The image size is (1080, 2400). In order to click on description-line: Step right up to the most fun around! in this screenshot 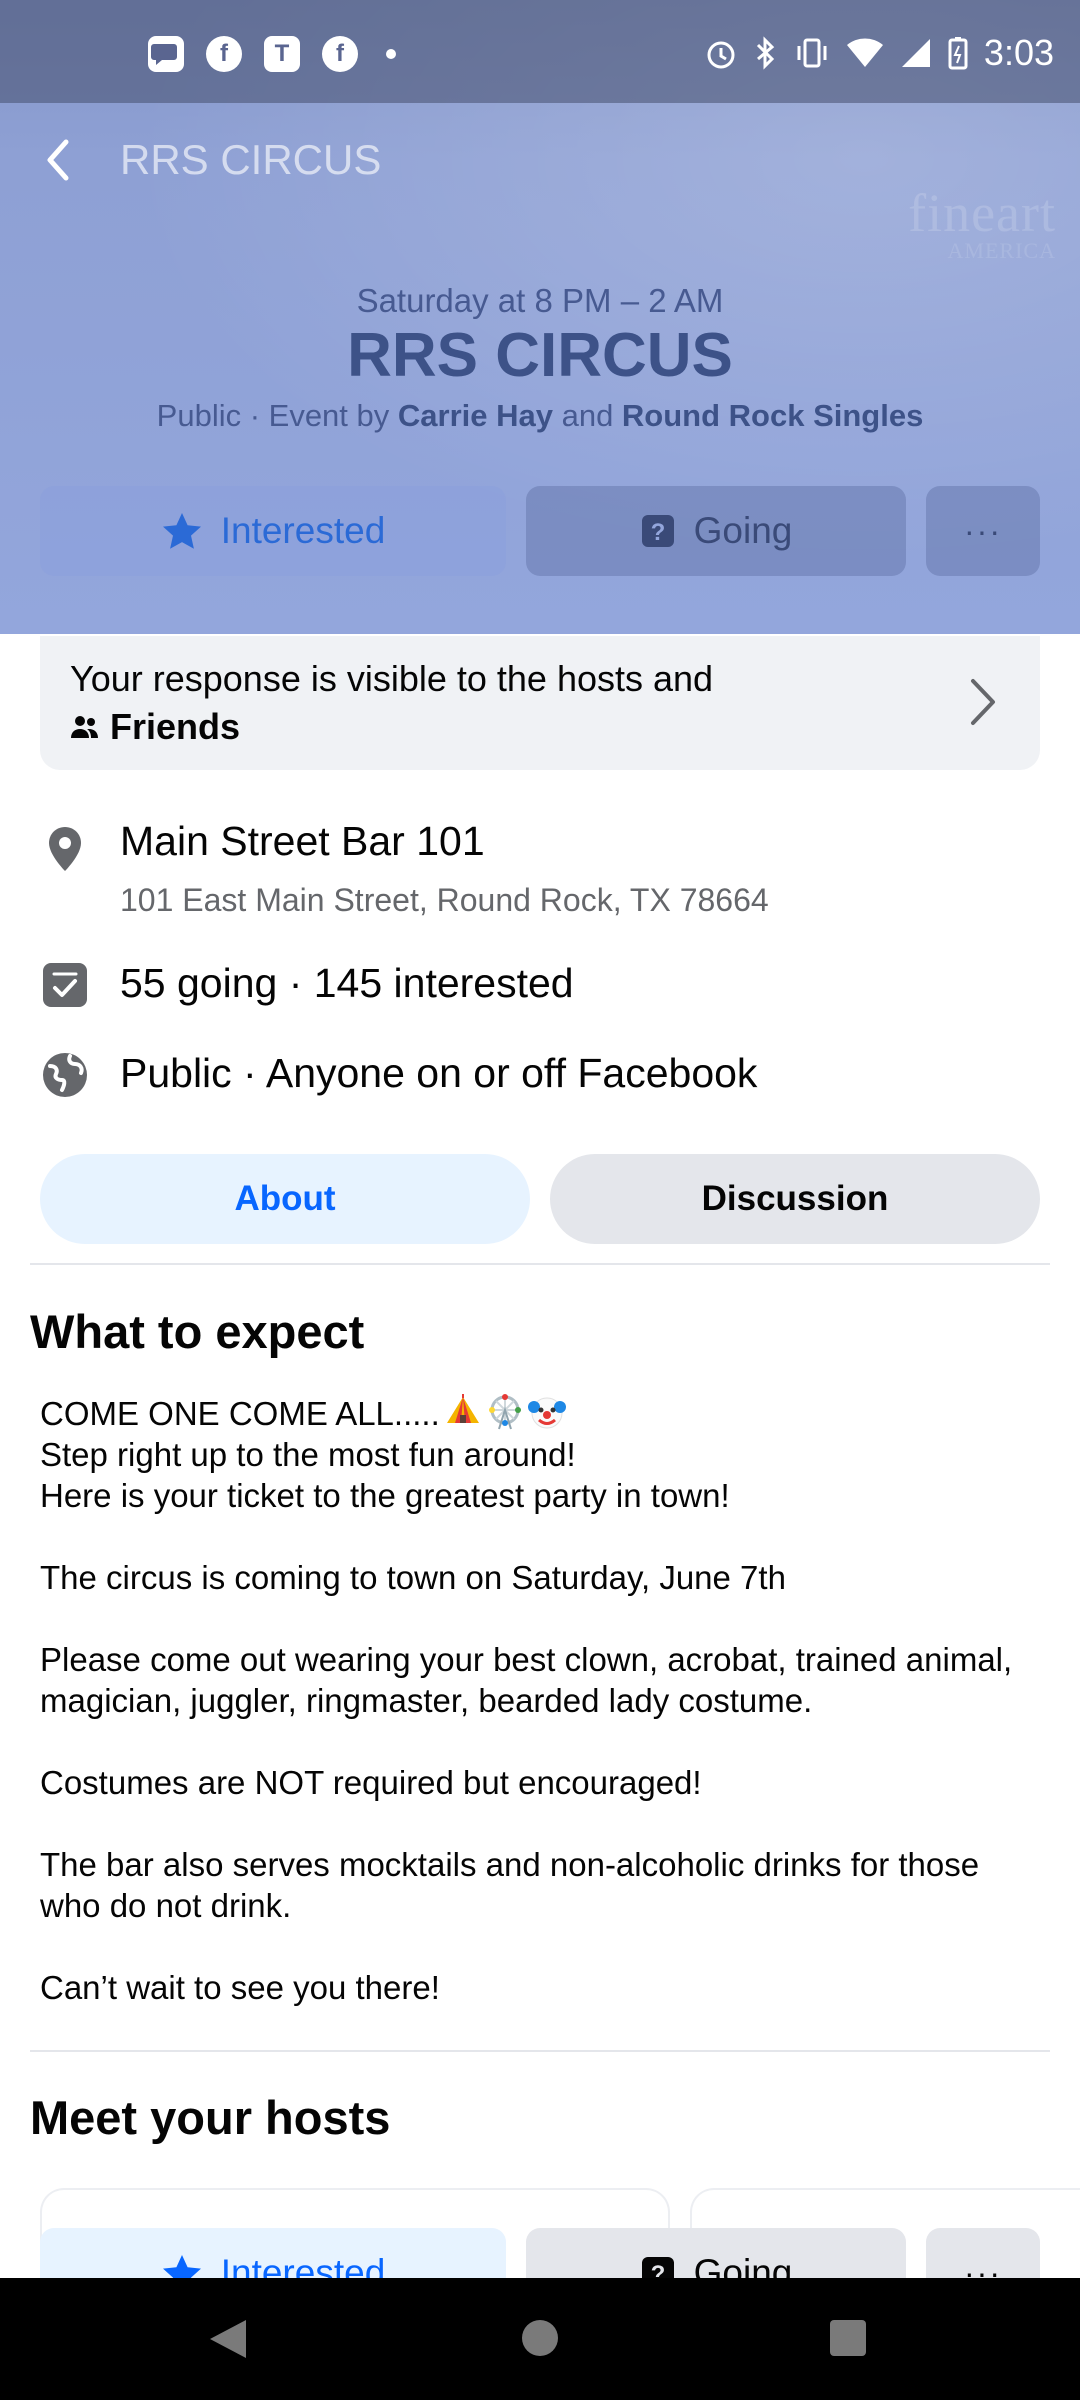, I will do `click(308, 1454)`.